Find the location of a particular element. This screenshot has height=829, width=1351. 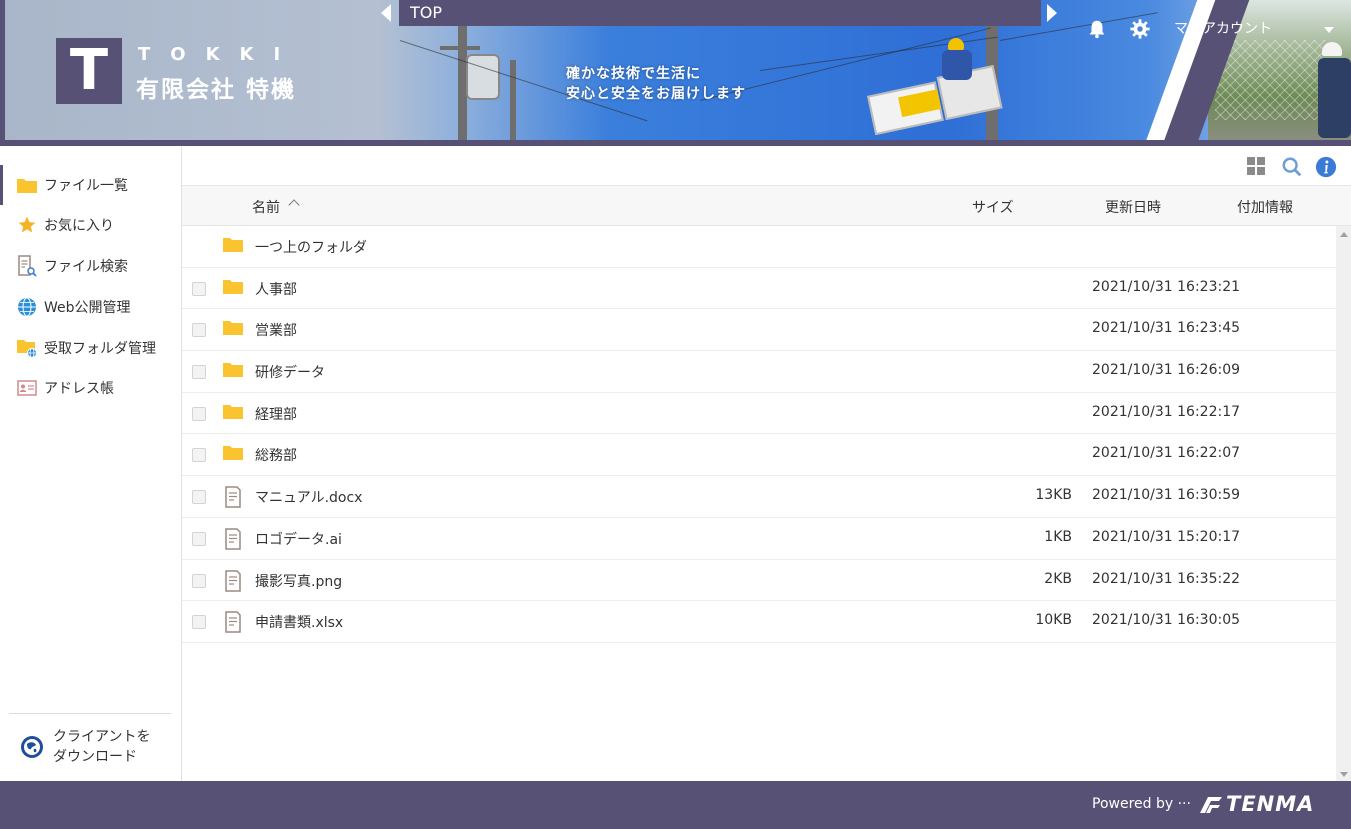

banner-slogan: 確かな技術で生活に 安心と安全をお届けします is located at coordinates (656, 84).